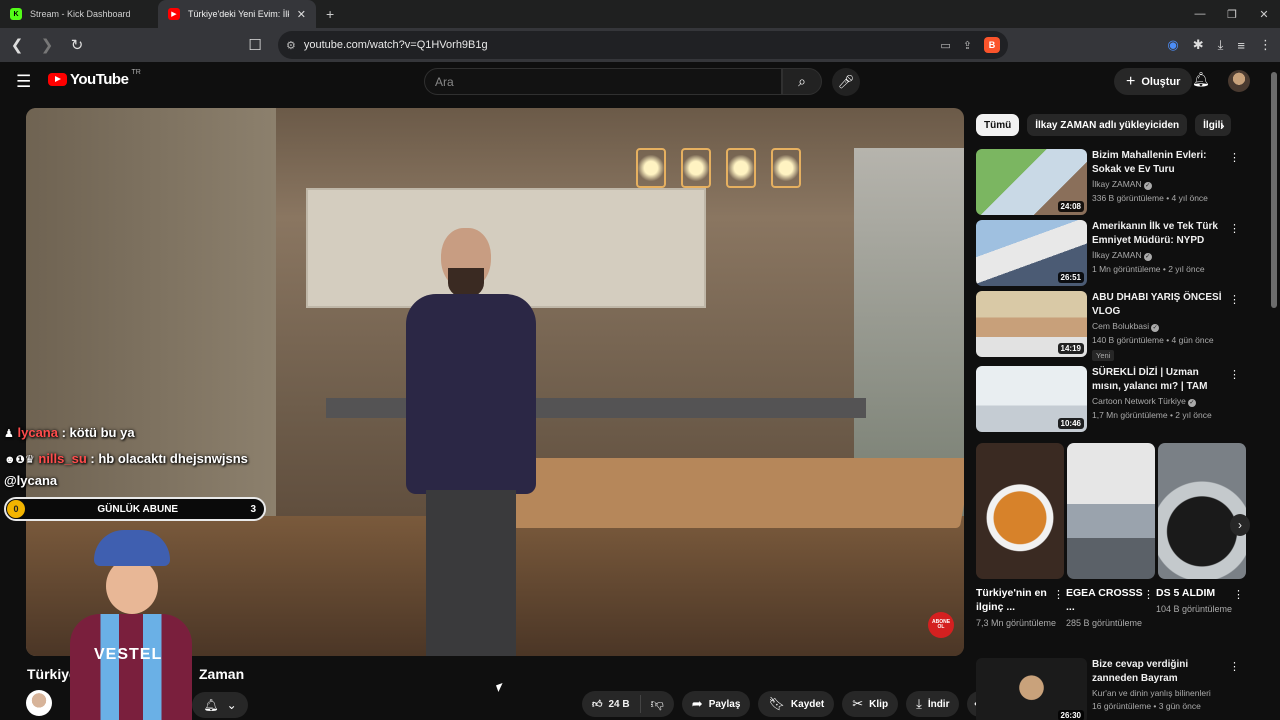 The width and height of the screenshot is (1280, 720). Describe the element at coordinates (255, 45) in the screenshot. I see `bookmark-icon: ☐` at that location.